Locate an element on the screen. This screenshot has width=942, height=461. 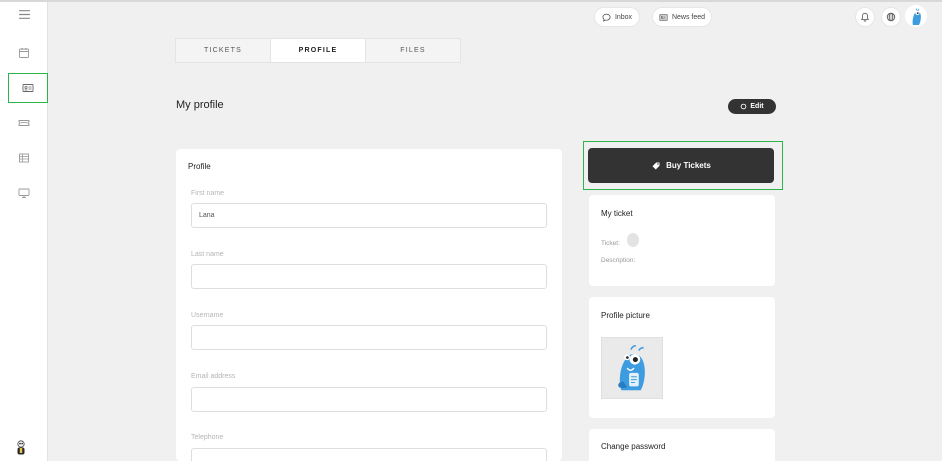
news-feed-label: News feed is located at coordinates (688, 17).